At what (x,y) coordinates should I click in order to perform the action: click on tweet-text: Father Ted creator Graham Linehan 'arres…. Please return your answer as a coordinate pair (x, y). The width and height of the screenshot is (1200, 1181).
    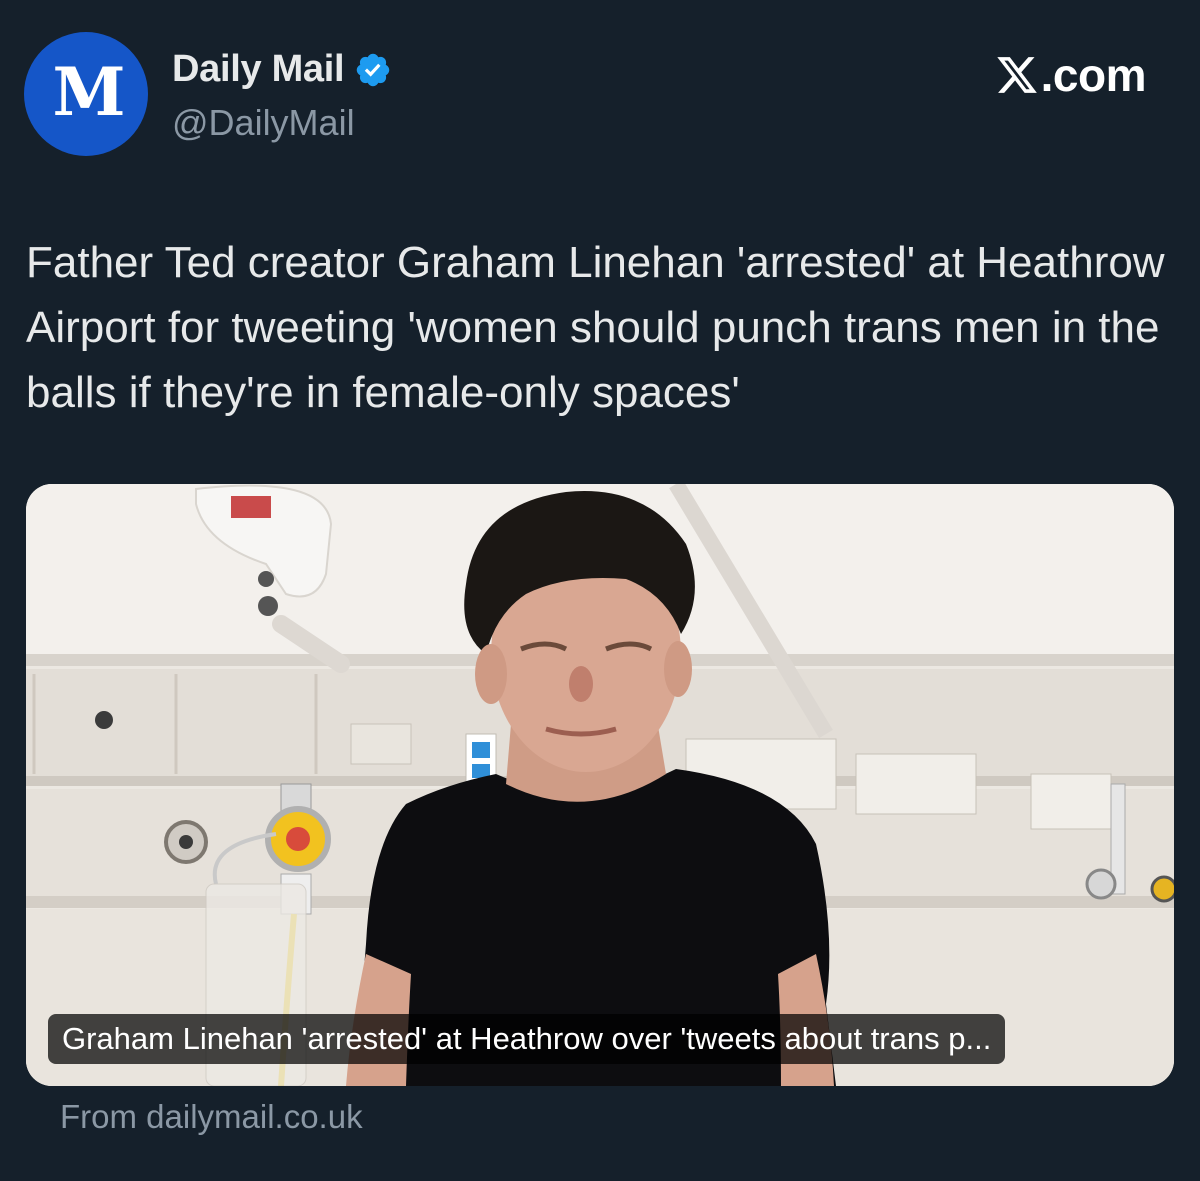
    Looking at the image, I should click on (595, 327).